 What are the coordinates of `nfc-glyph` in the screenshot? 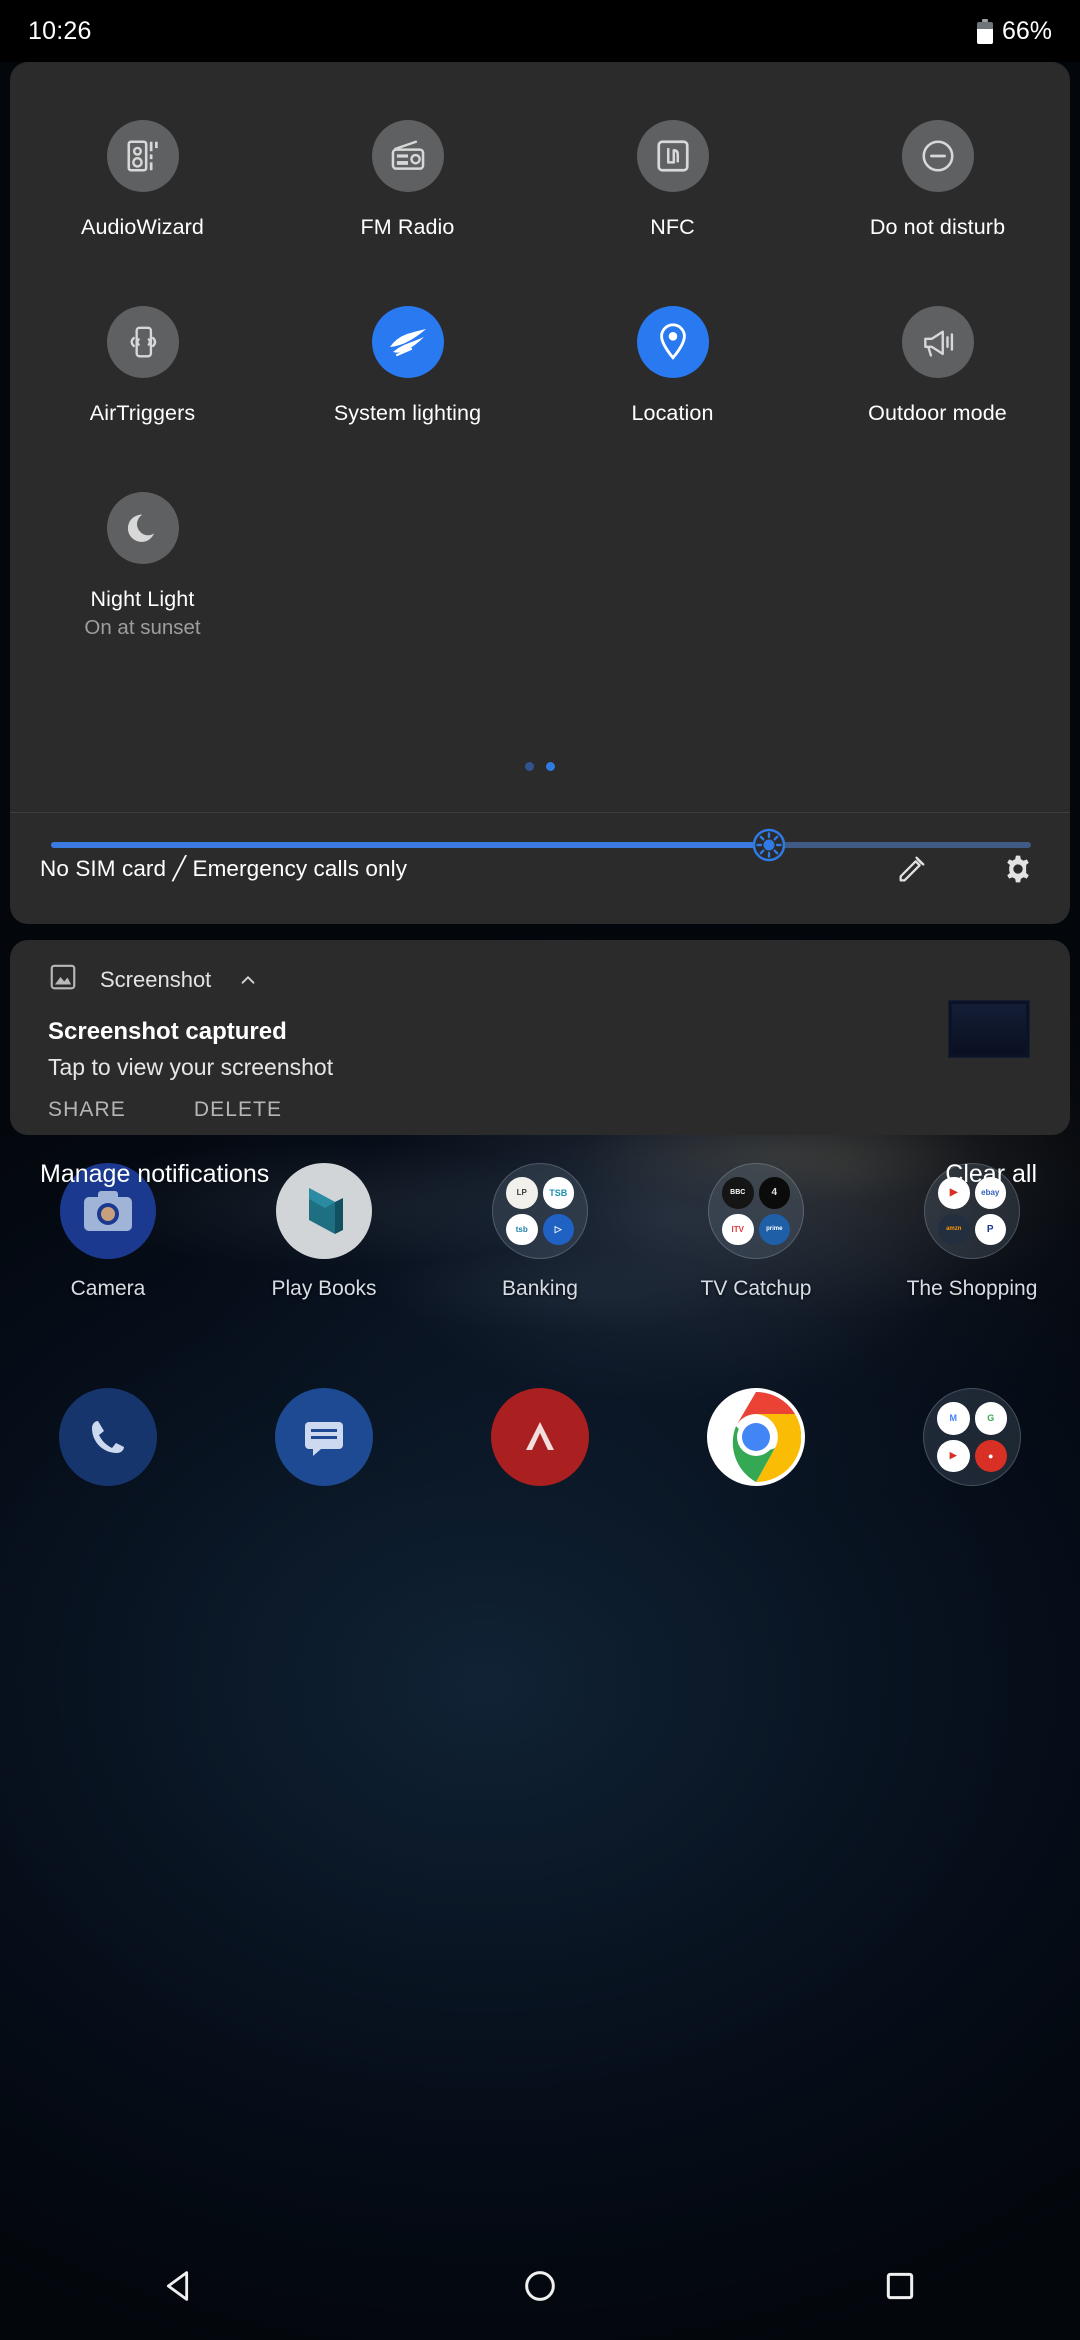 It's located at (672, 156).